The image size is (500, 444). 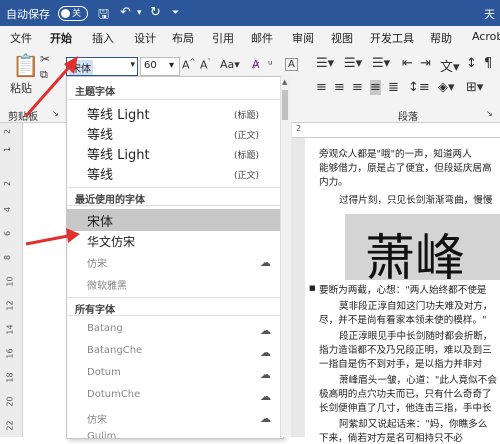 I want to click on font-option-name: 仿宋, so click(x=97, y=264).